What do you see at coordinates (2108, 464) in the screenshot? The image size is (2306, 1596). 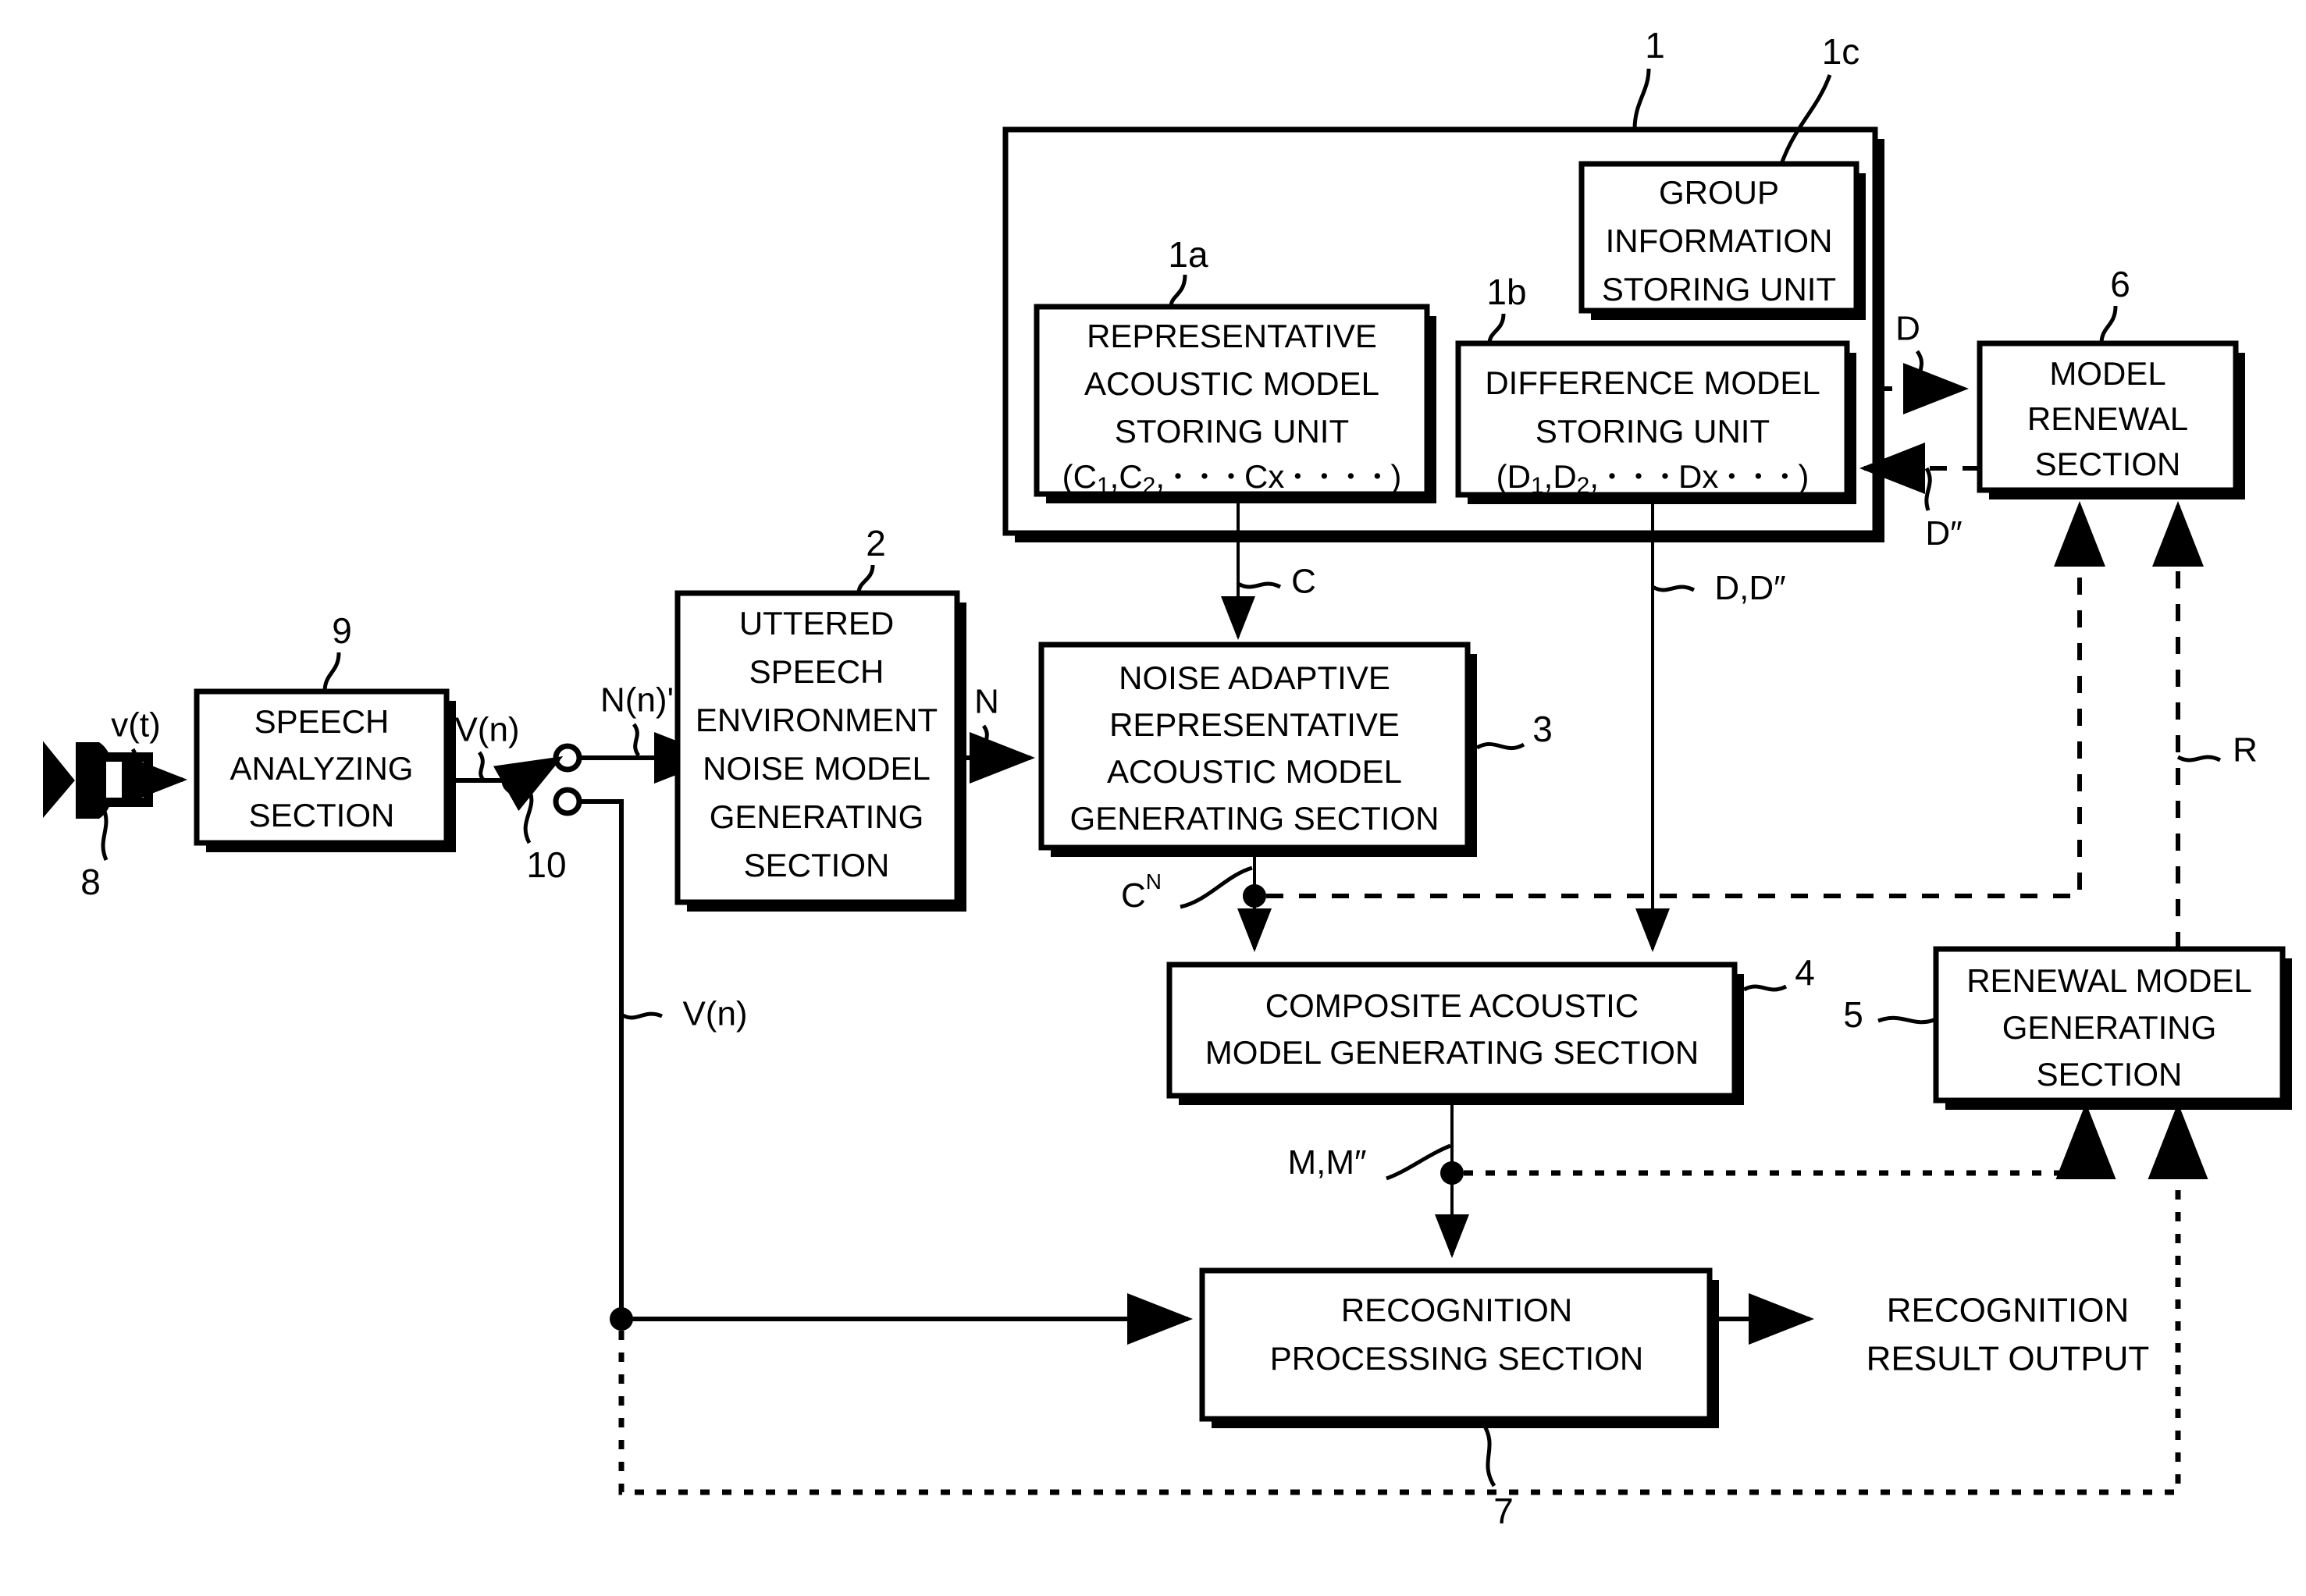 I see `model-renewal-line3: SECTION` at bounding box center [2108, 464].